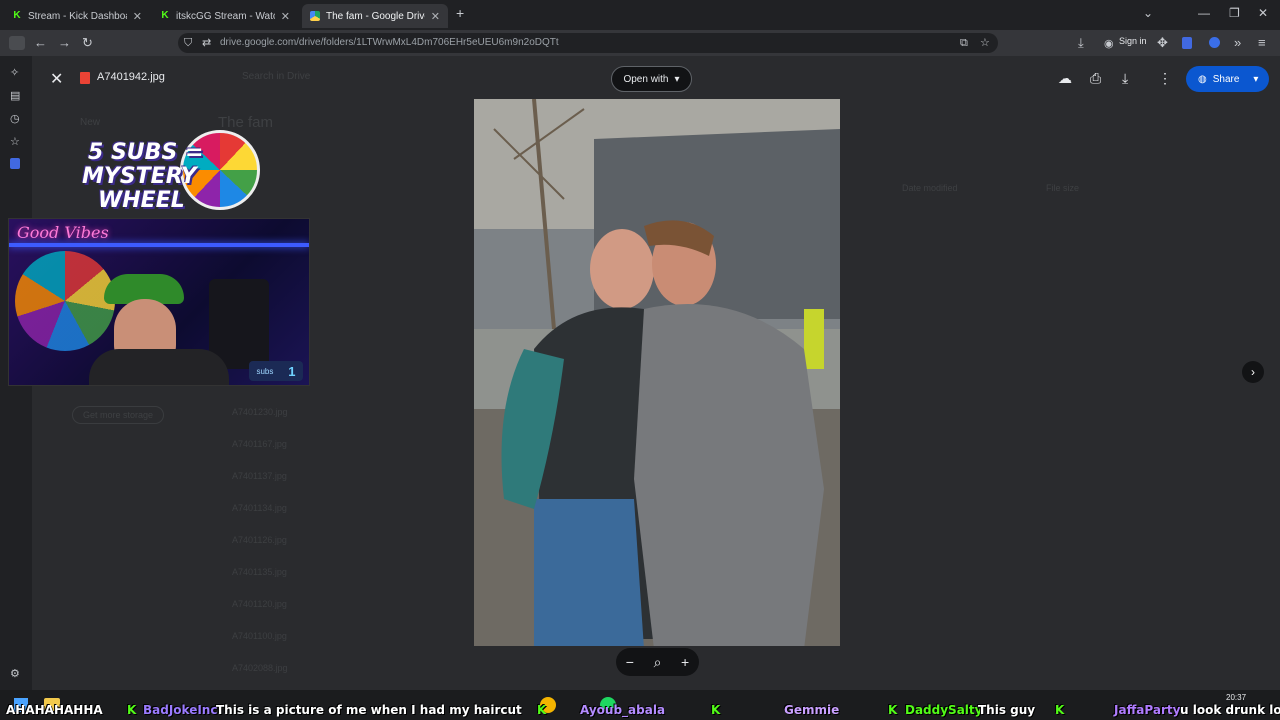 This screenshot has width=1280, height=720. I want to click on reading-list-icon: ▤, so click(15, 95).